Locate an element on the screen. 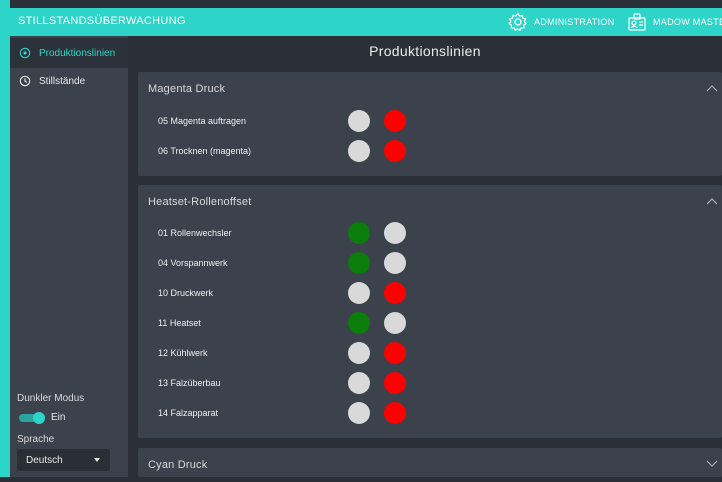  panel-header: Magenta Druck is located at coordinates (430, 89).